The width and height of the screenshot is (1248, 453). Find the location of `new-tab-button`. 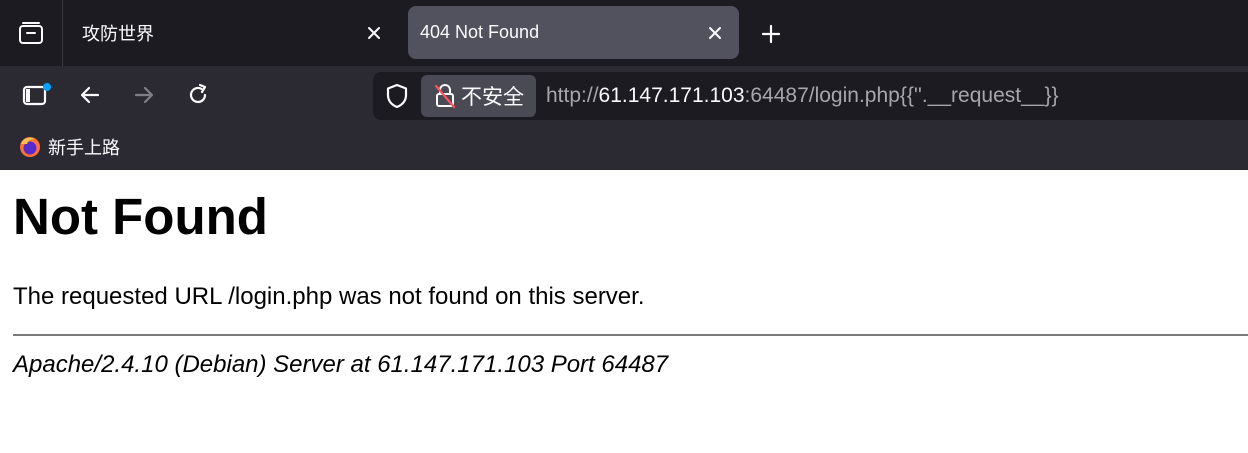

new-tab-button is located at coordinates (771, 34).